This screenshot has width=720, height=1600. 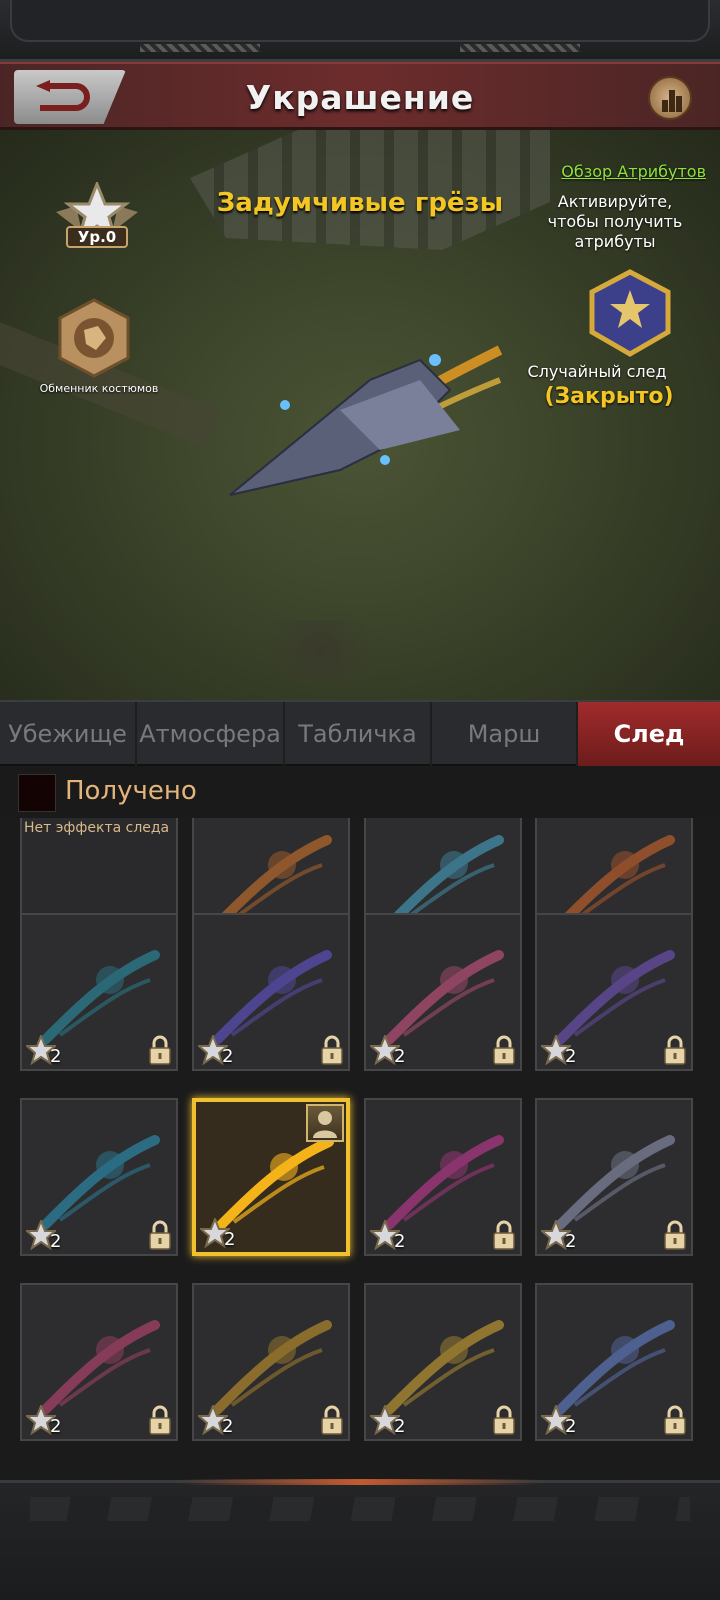 I want to click on category-tabs: Убежище Атмосфера Табличка Марш След, so click(x=360, y=733).